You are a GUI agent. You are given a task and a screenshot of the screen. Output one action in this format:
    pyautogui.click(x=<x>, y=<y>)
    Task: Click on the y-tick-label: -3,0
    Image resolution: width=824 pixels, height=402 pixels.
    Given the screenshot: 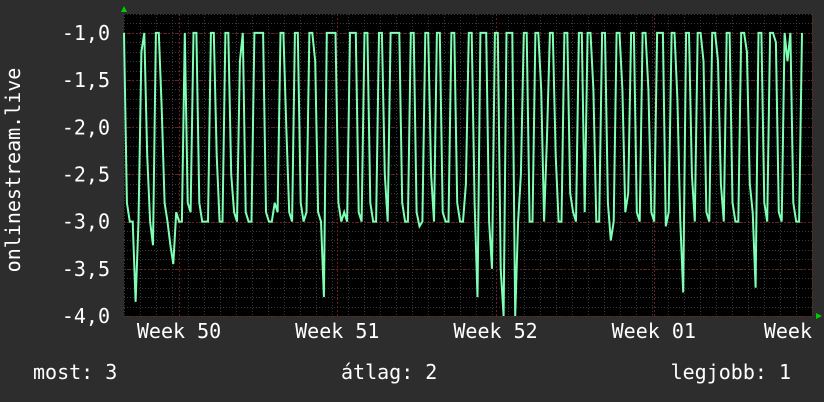 What is the action you would take?
    pyautogui.click(x=86, y=222)
    